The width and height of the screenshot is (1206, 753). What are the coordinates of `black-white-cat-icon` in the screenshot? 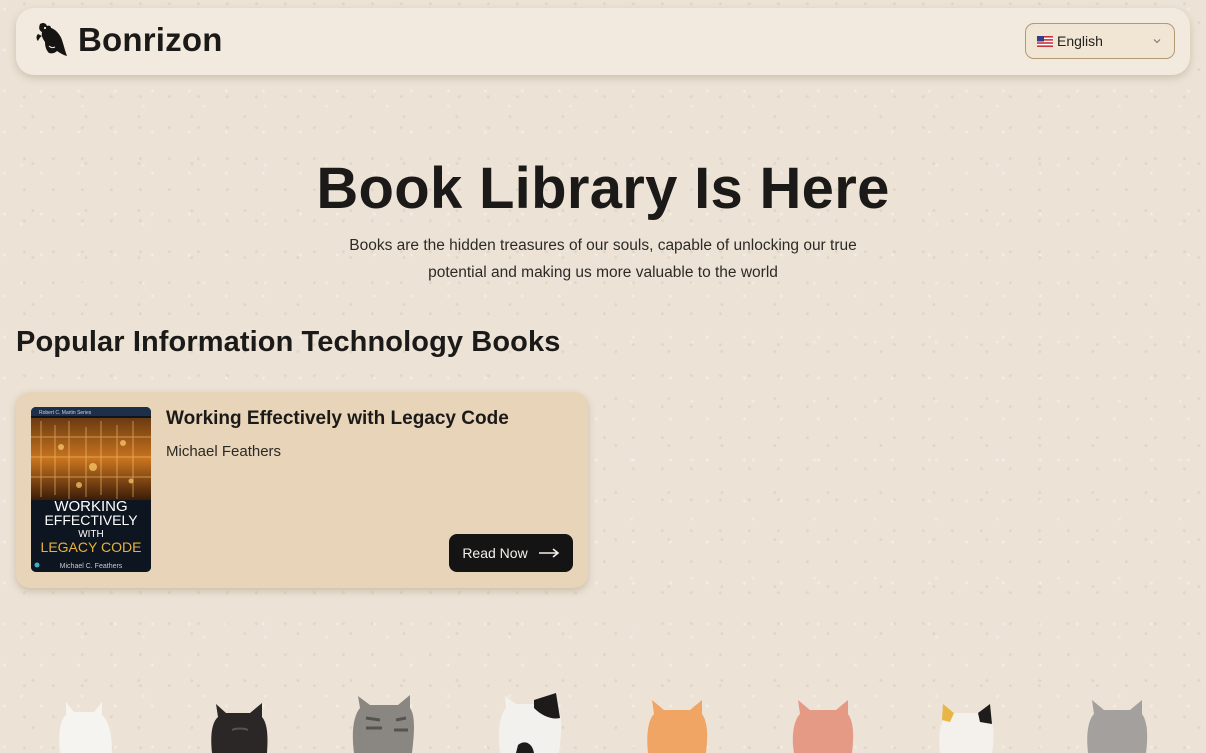 It's located at (530, 723).